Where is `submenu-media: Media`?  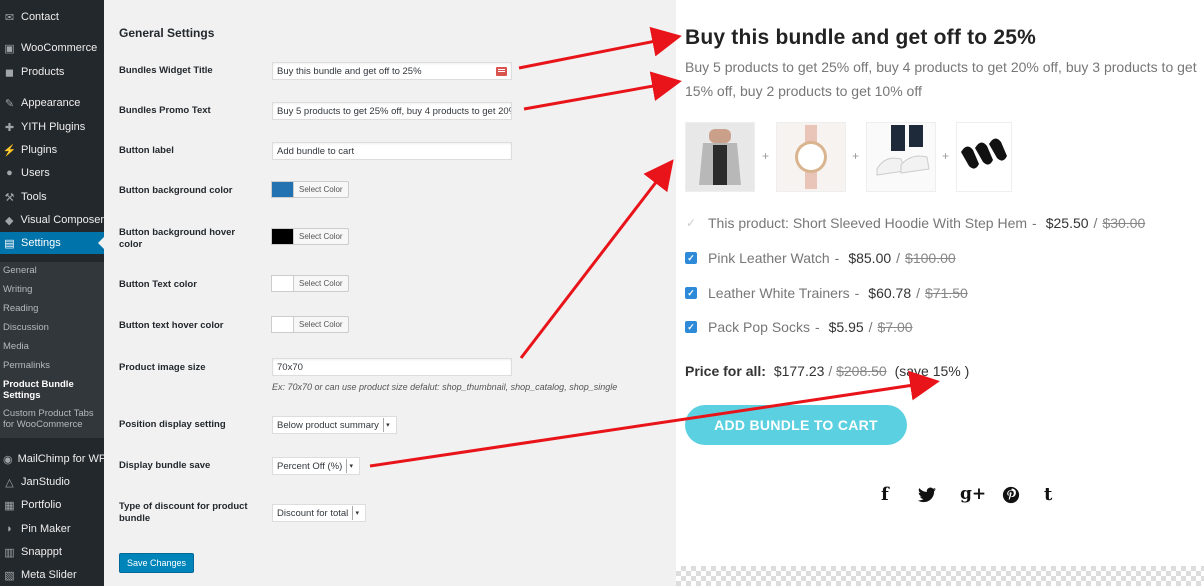 submenu-media: Media is located at coordinates (16, 346).